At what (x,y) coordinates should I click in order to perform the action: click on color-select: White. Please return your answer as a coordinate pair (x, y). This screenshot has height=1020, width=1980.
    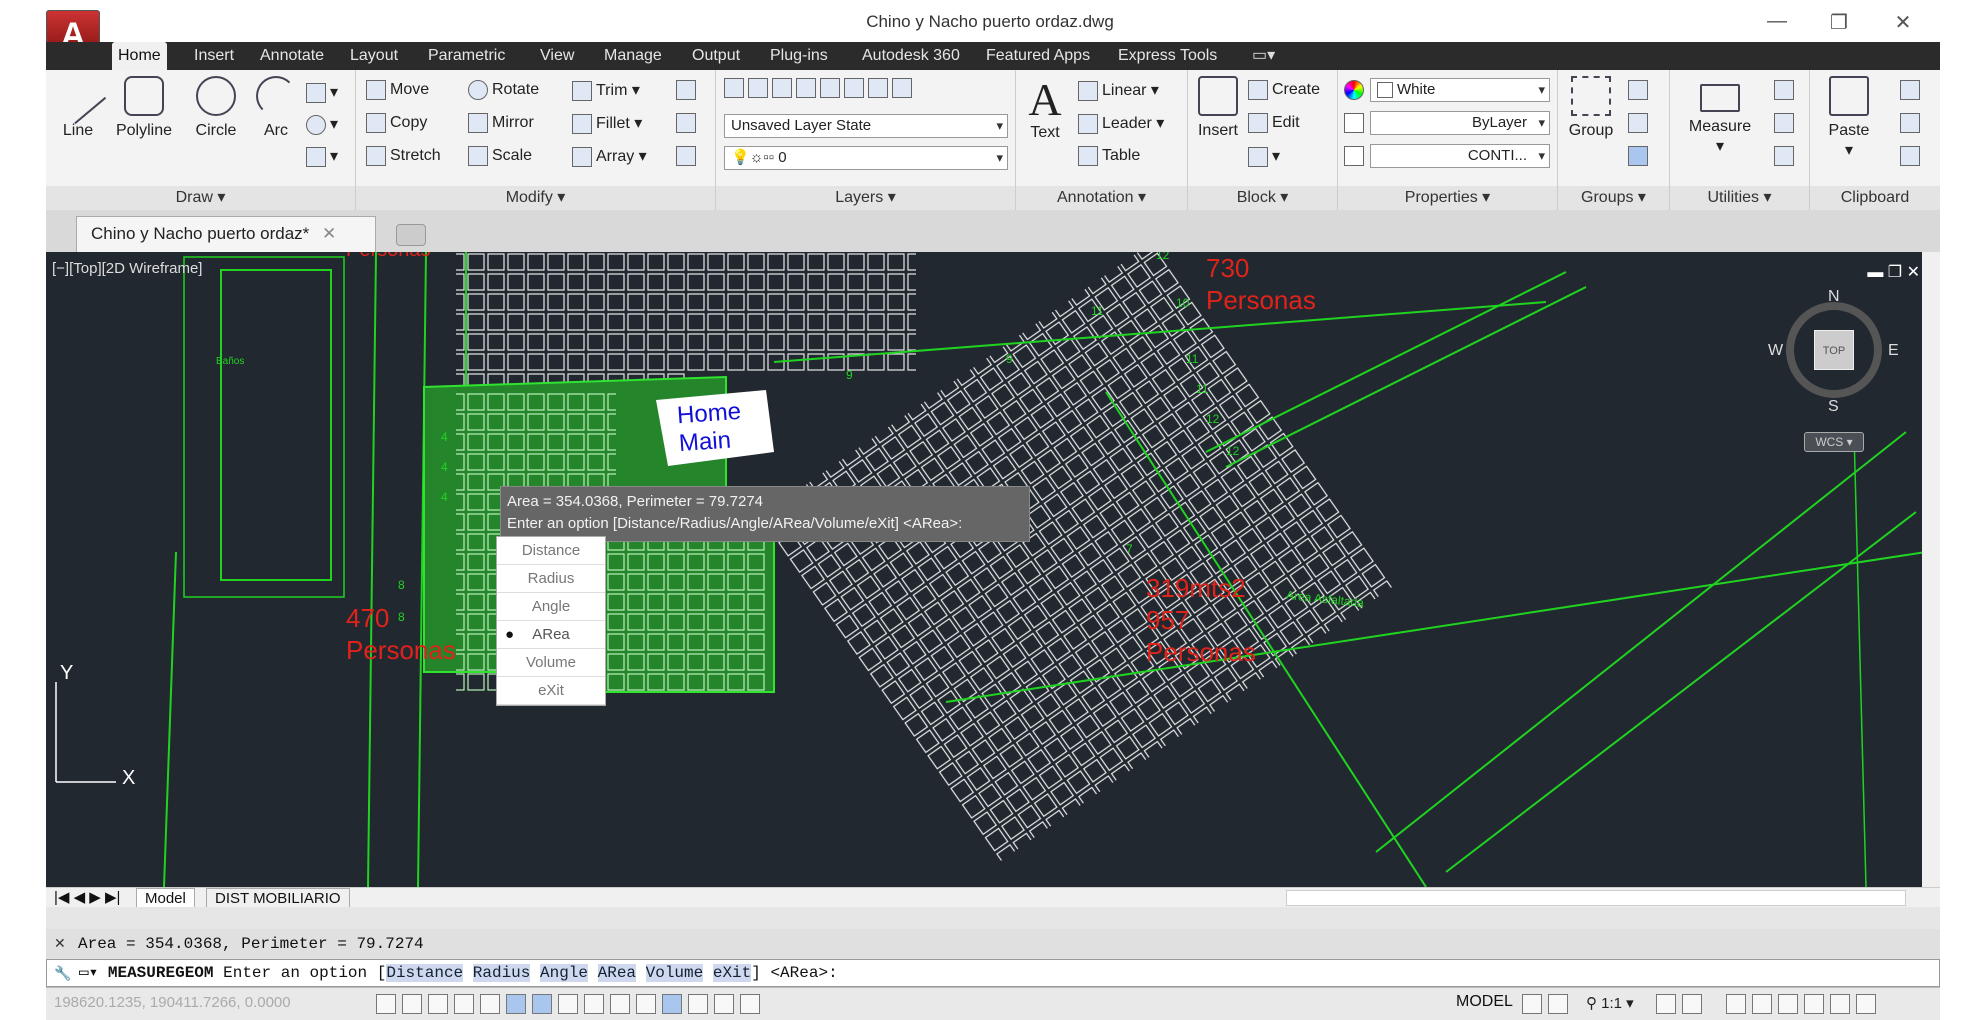
    Looking at the image, I should click on (1460, 90).